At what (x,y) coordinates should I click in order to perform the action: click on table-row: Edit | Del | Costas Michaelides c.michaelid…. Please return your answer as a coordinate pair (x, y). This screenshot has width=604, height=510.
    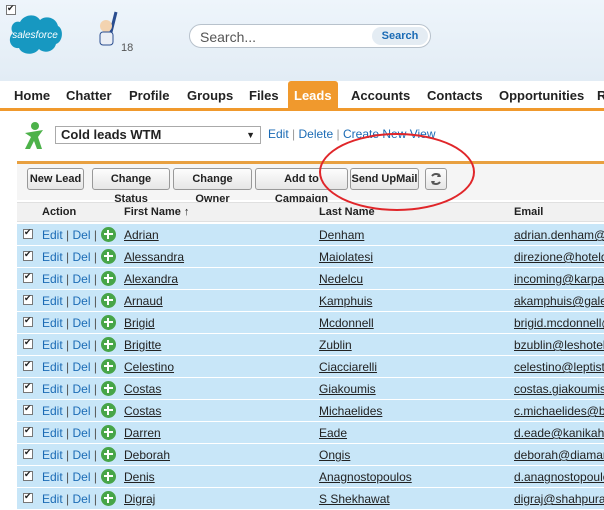
    Looking at the image, I should click on (310, 411).